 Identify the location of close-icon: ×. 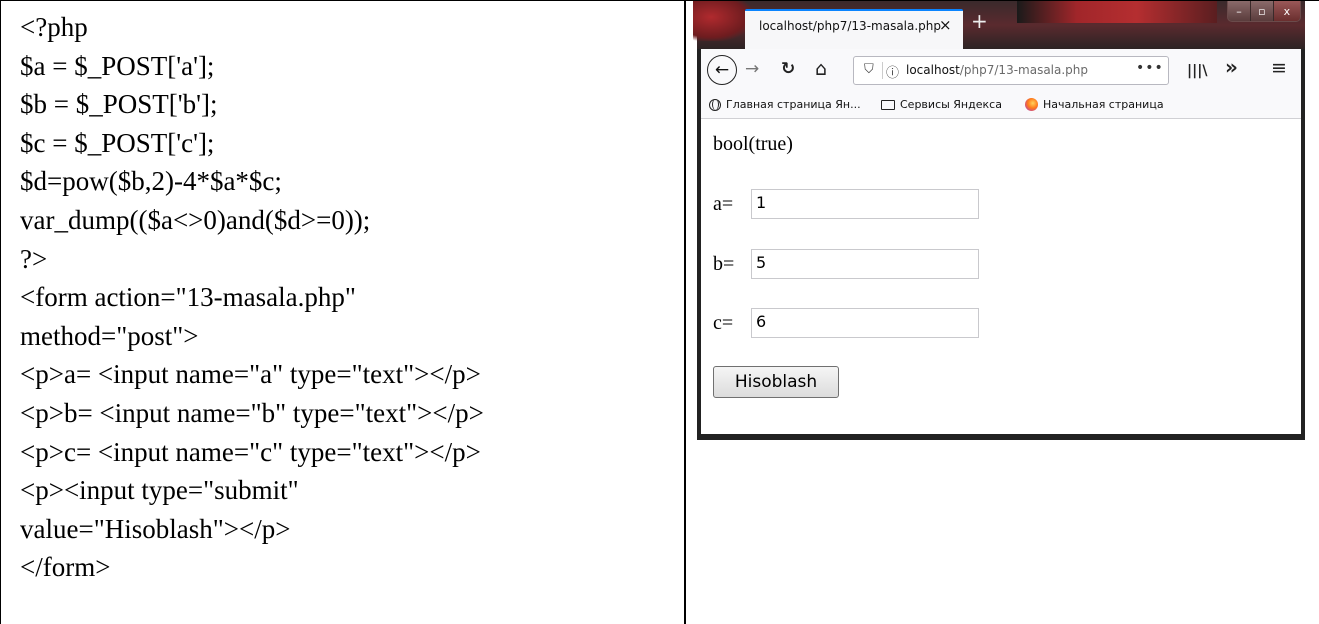
(945, 25).